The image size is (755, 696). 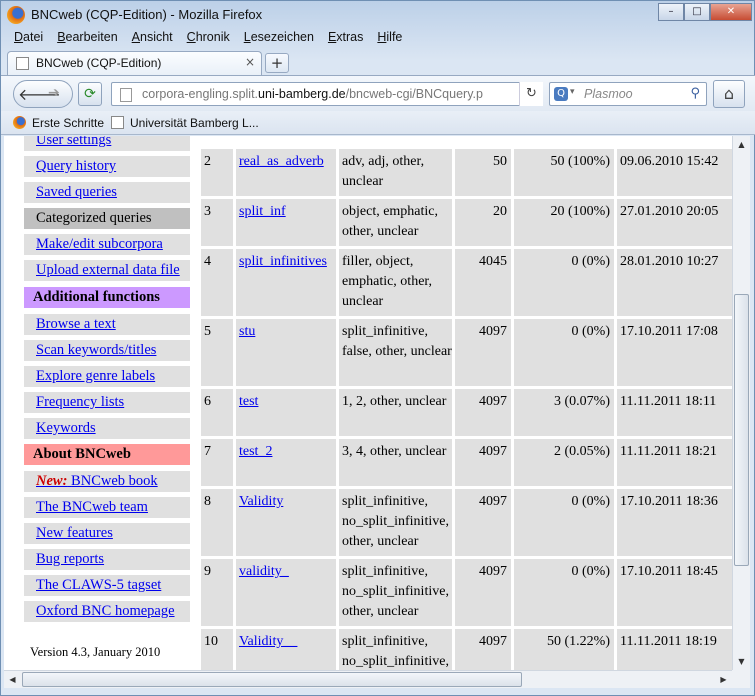 I want to click on categories-cell: split_infinitive, false, other, unclear, so click(x=395, y=352).